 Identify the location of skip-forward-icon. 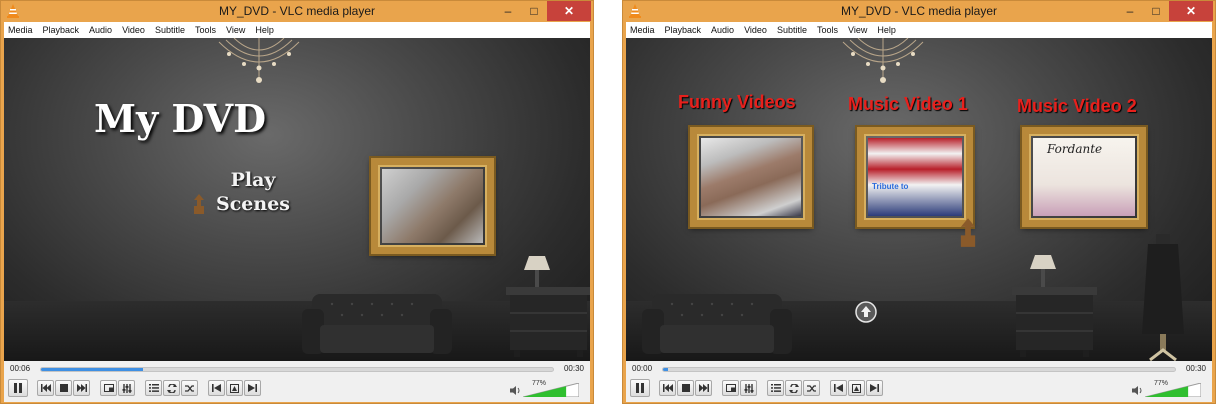
(703, 388).